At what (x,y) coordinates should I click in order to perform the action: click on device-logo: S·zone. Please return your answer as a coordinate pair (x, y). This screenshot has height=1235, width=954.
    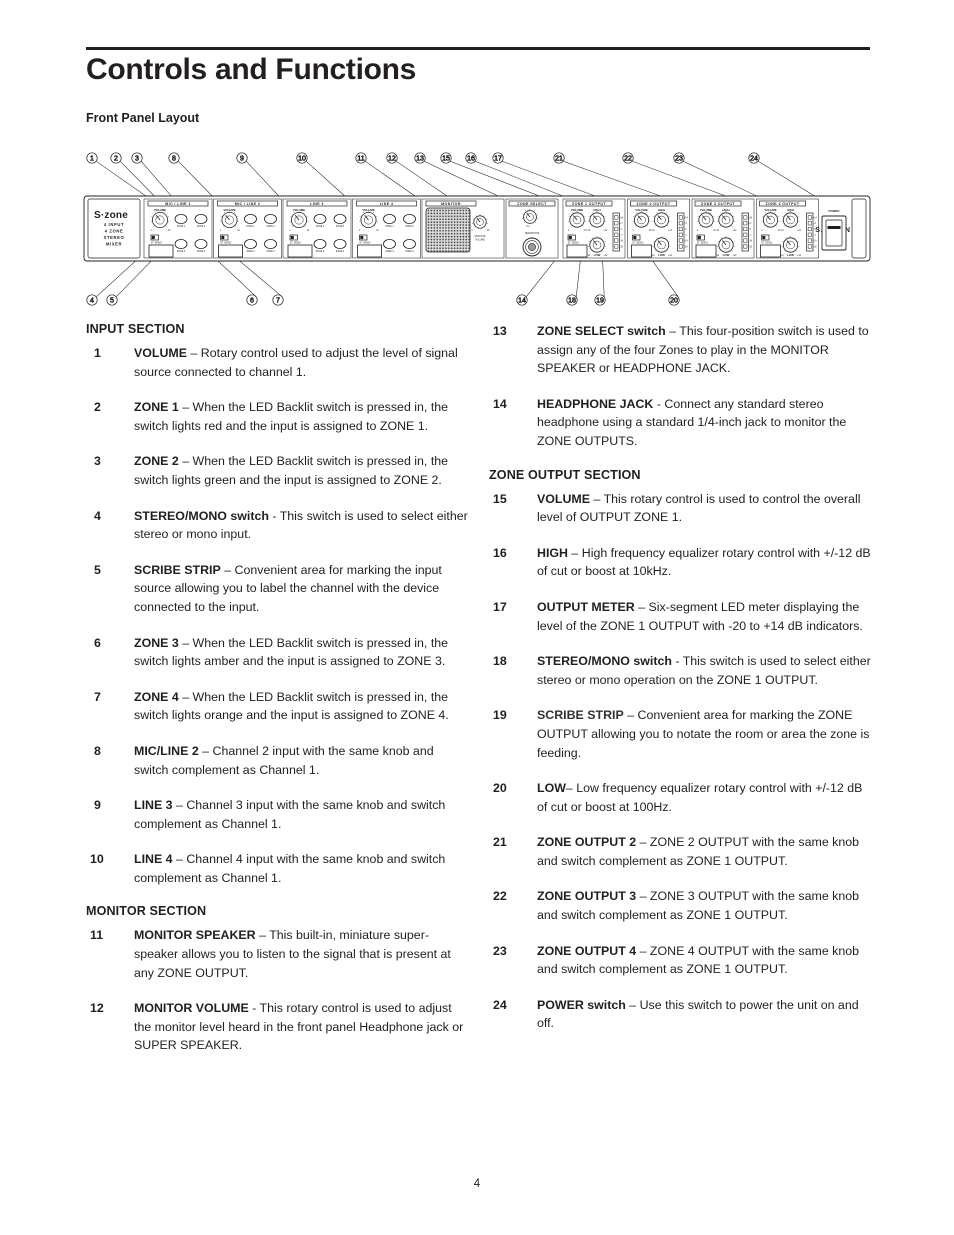
    Looking at the image, I should click on (111, 215).